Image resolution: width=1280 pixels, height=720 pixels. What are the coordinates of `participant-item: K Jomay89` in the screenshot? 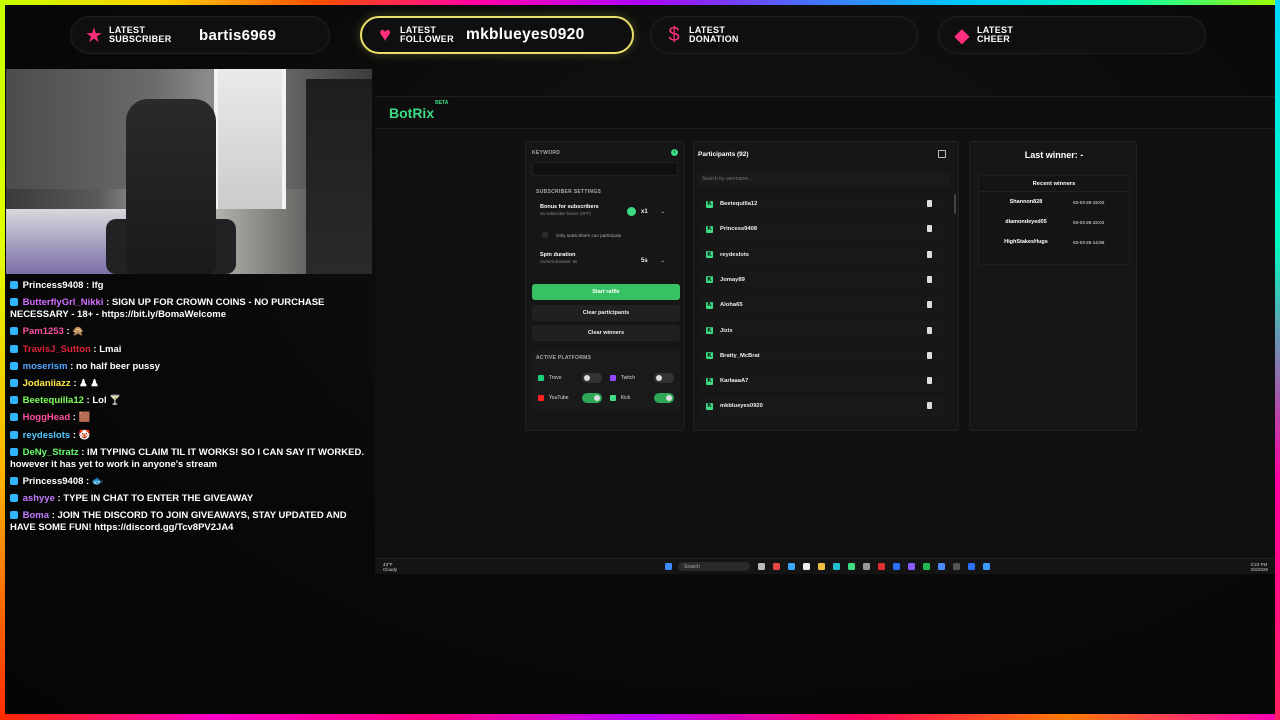 It's located at (822, 279).